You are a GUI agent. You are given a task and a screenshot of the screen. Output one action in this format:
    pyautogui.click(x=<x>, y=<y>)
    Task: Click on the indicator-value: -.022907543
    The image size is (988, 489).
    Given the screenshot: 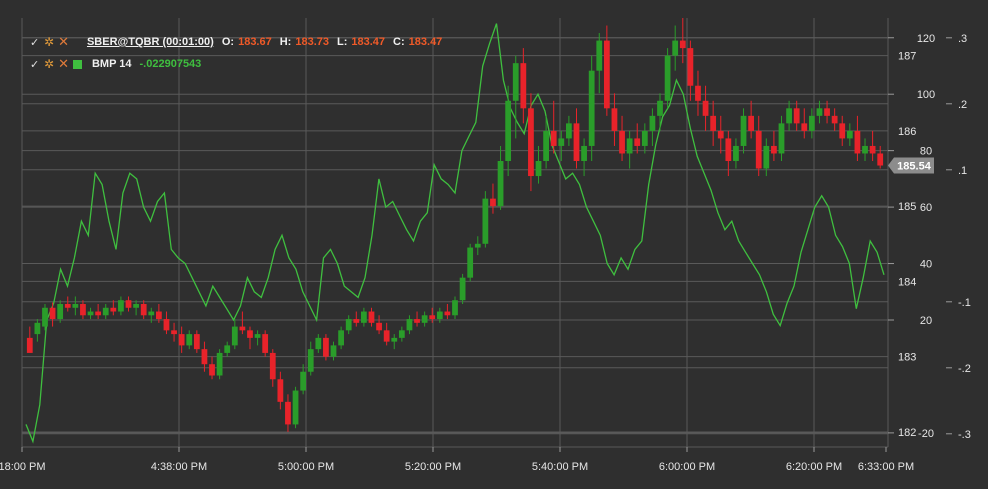 What is the action you would take?
    pyautogui.click(x=170, y=64)
    